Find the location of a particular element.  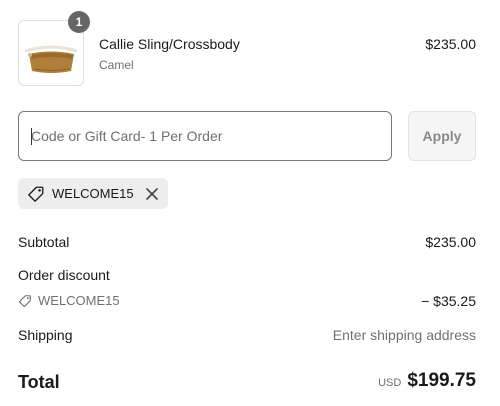

total-label: Total is located at coordinates (39, 382).